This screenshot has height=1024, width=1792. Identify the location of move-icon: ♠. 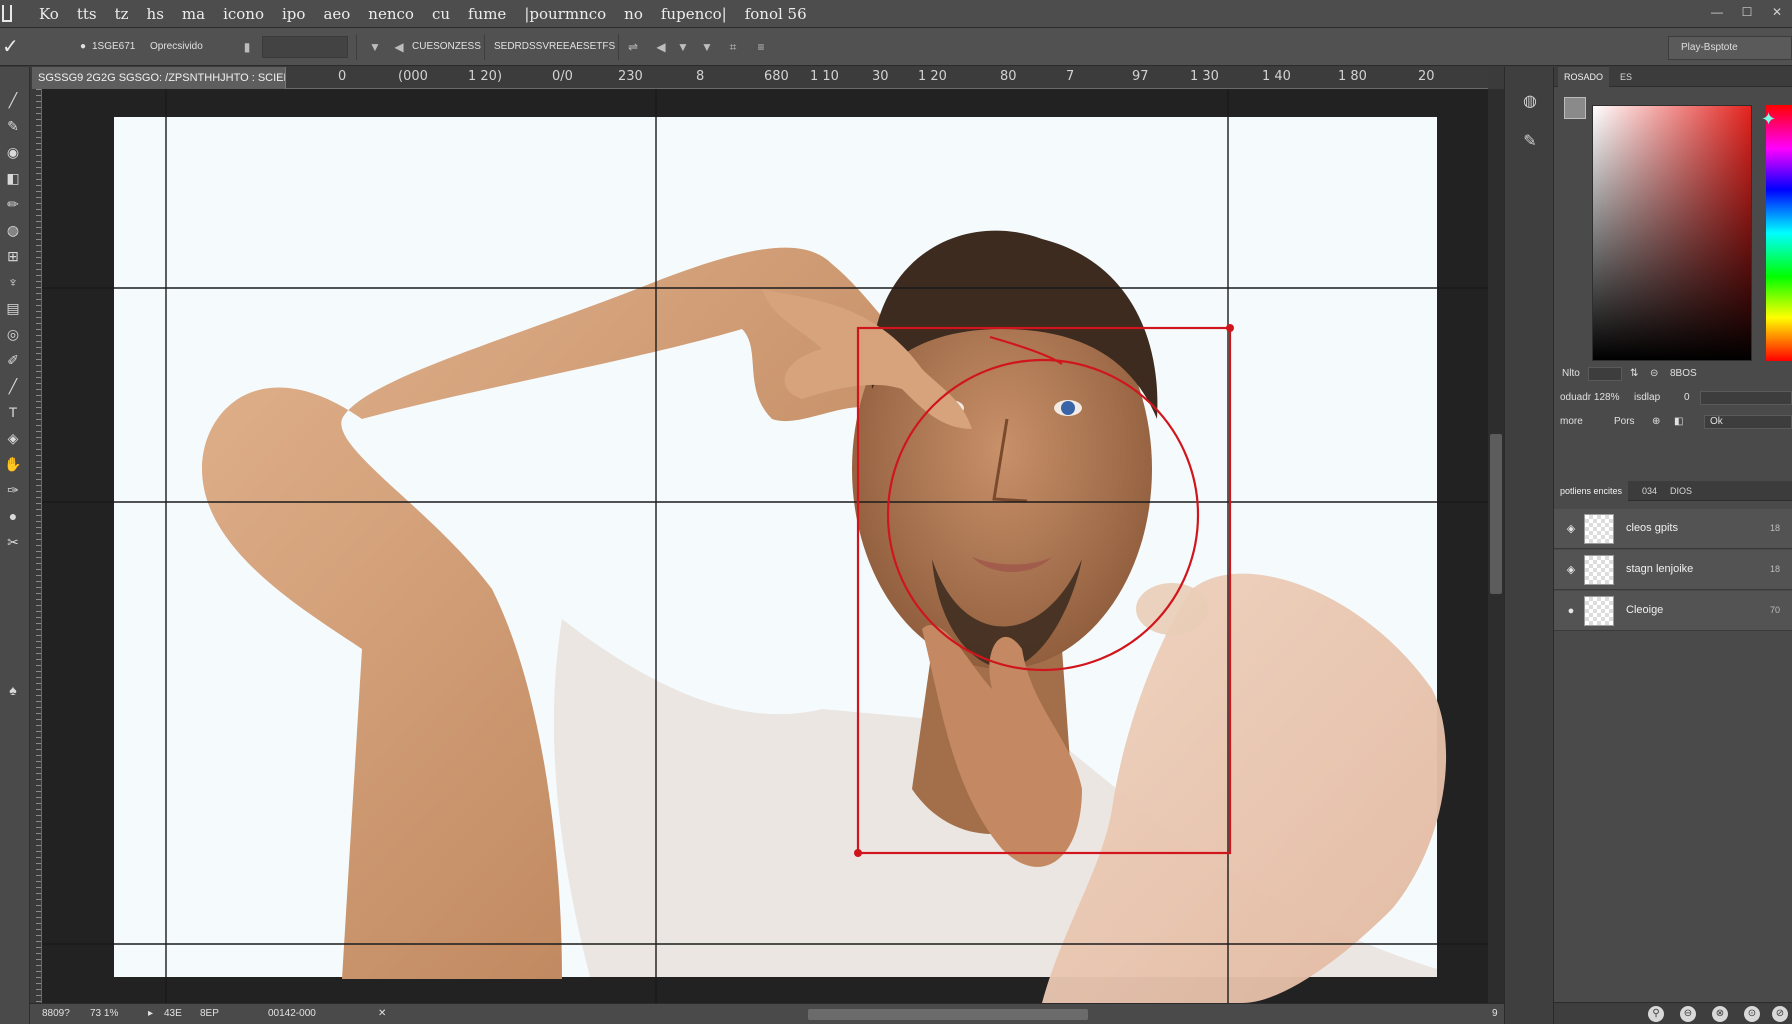
(13, 690).